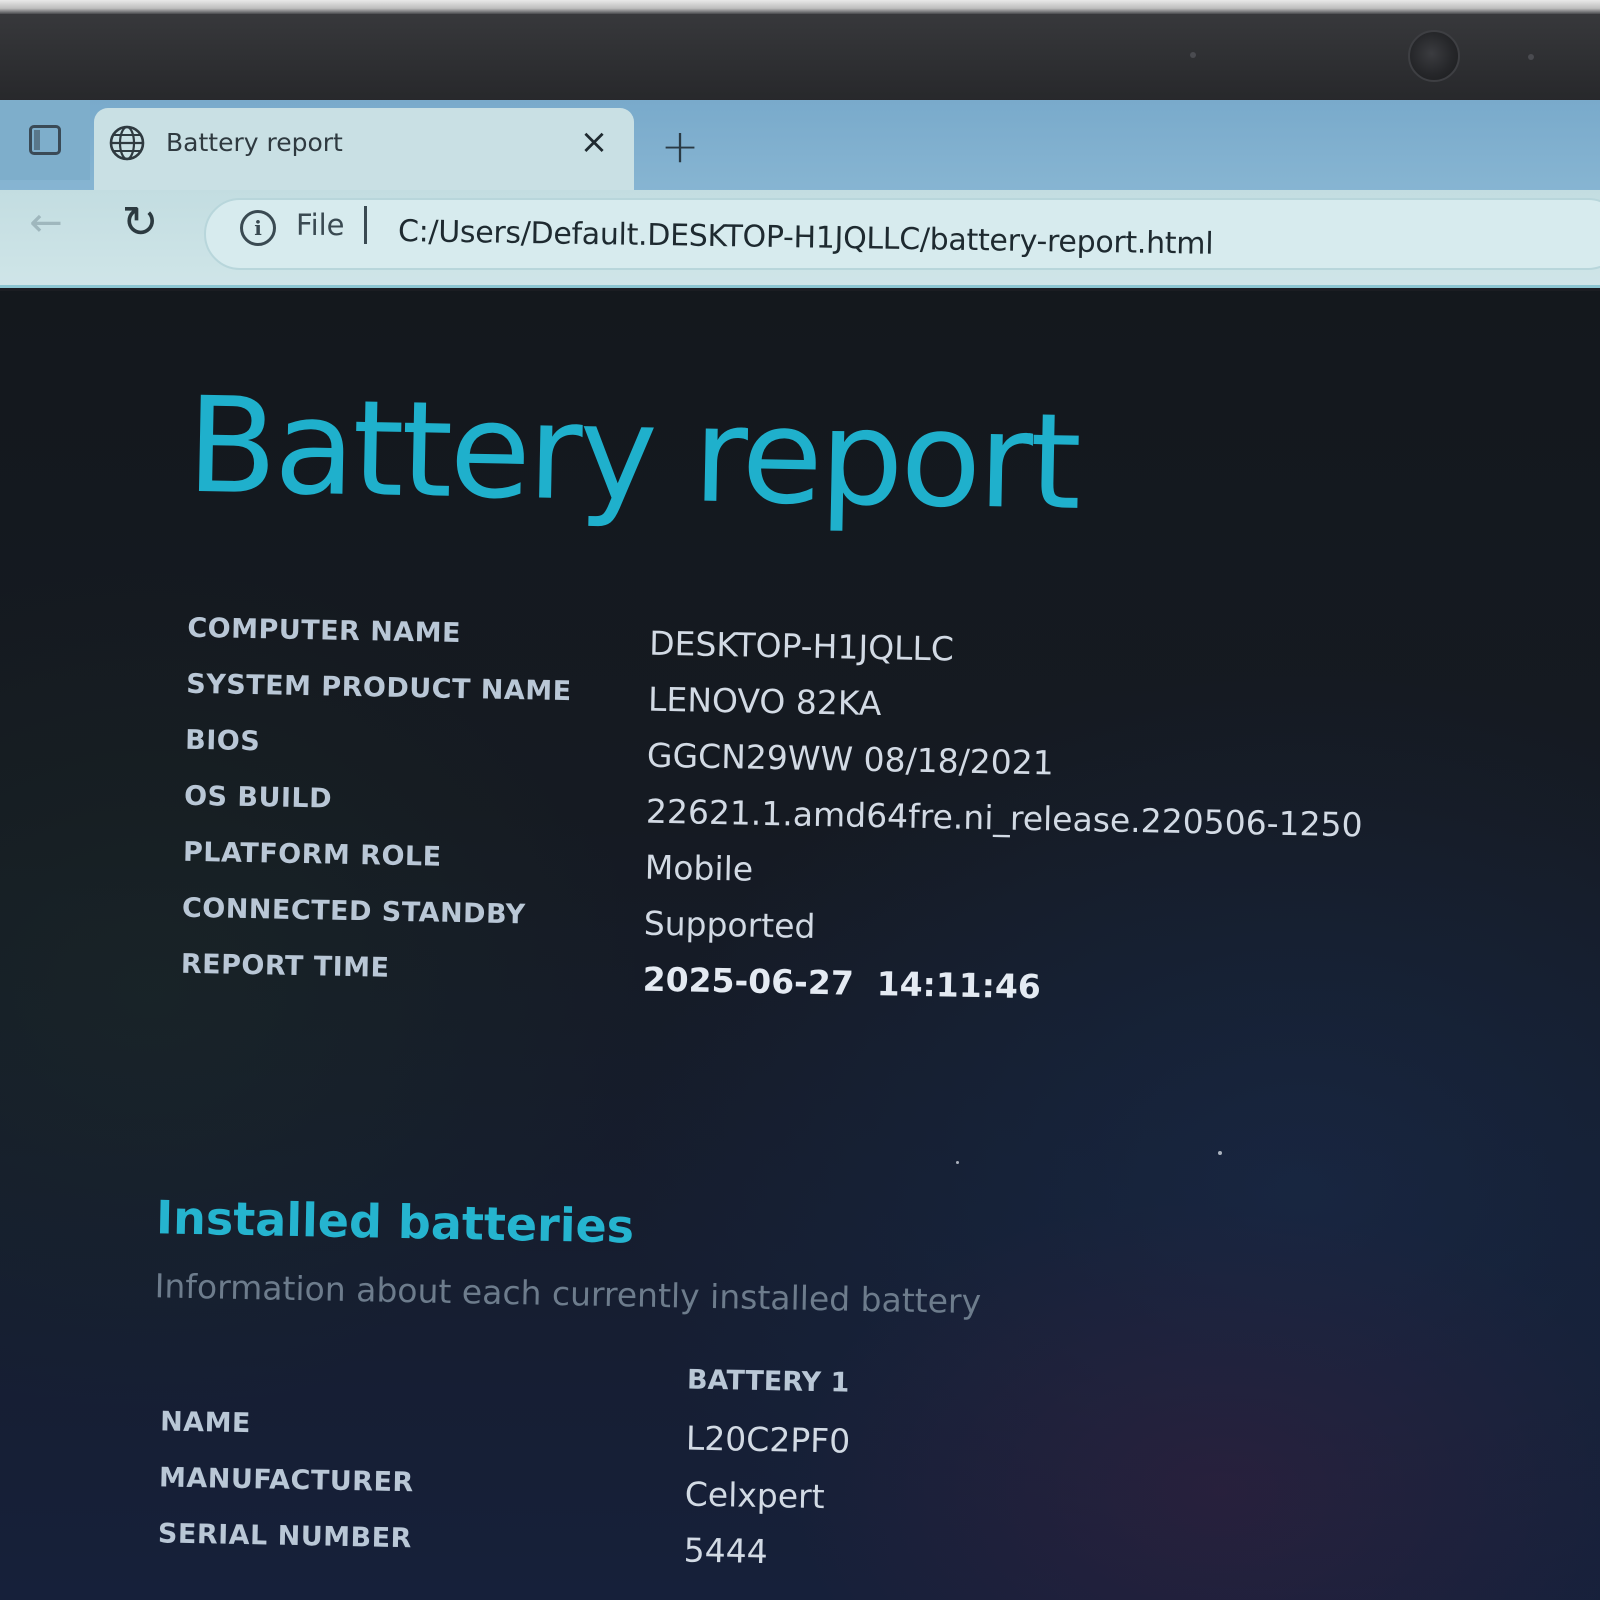 The height and width of the screenshot is (1600, 1600). Describe the element at coordinates (754, 1495) in the screenshot. I see `battery-value: Celxpert` at that location.